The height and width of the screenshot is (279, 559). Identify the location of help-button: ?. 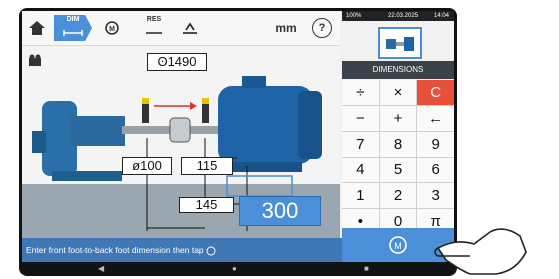
(322, 28).